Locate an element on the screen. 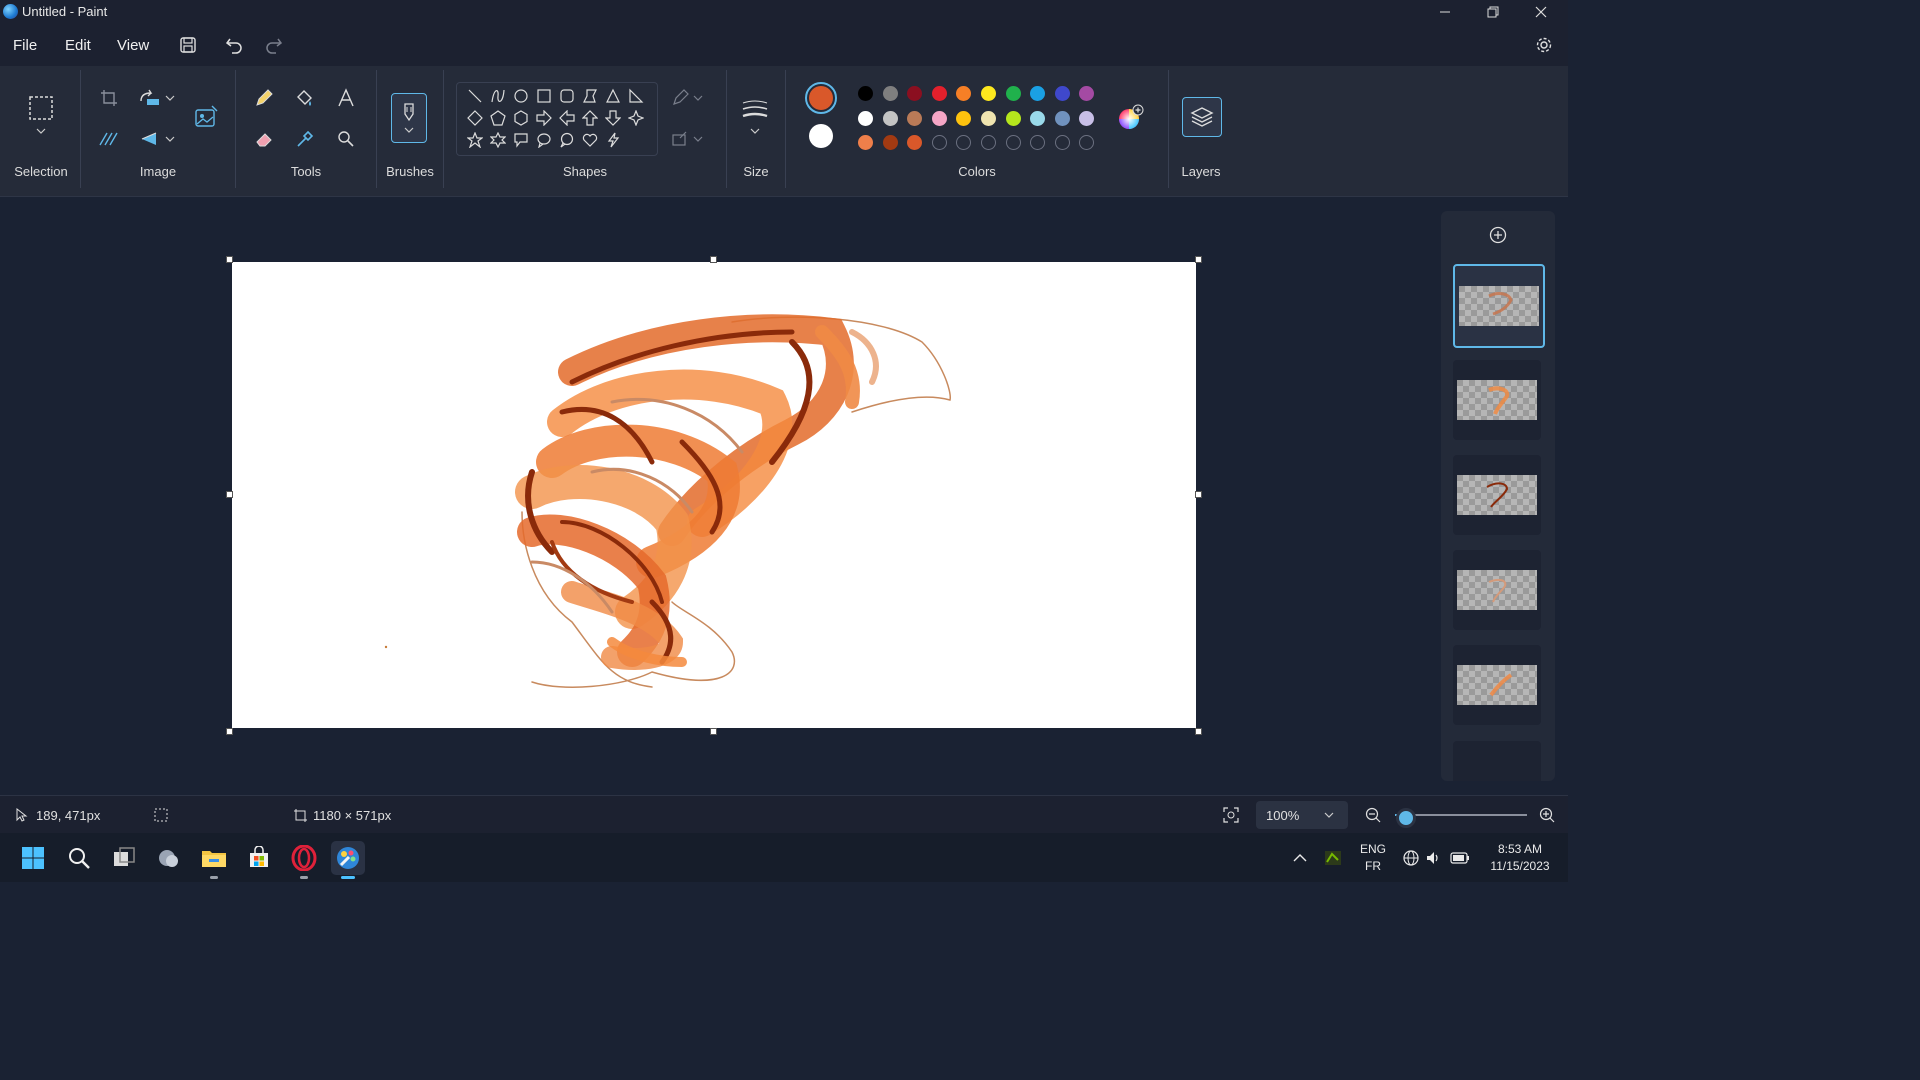 The image size is (1920, 1080). menu-view: View is located at coordinates (133, 45).